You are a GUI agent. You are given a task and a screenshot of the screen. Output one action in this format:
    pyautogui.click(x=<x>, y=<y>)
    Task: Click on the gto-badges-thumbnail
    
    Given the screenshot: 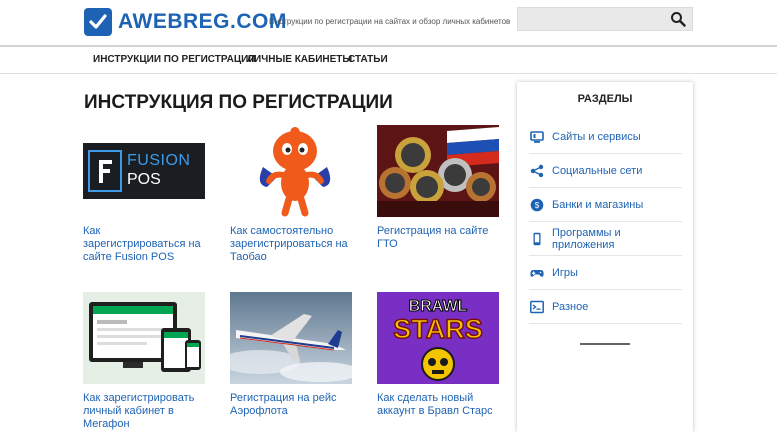 What is the action you would take?
    pyautogui.click(x=438, y=171)
    